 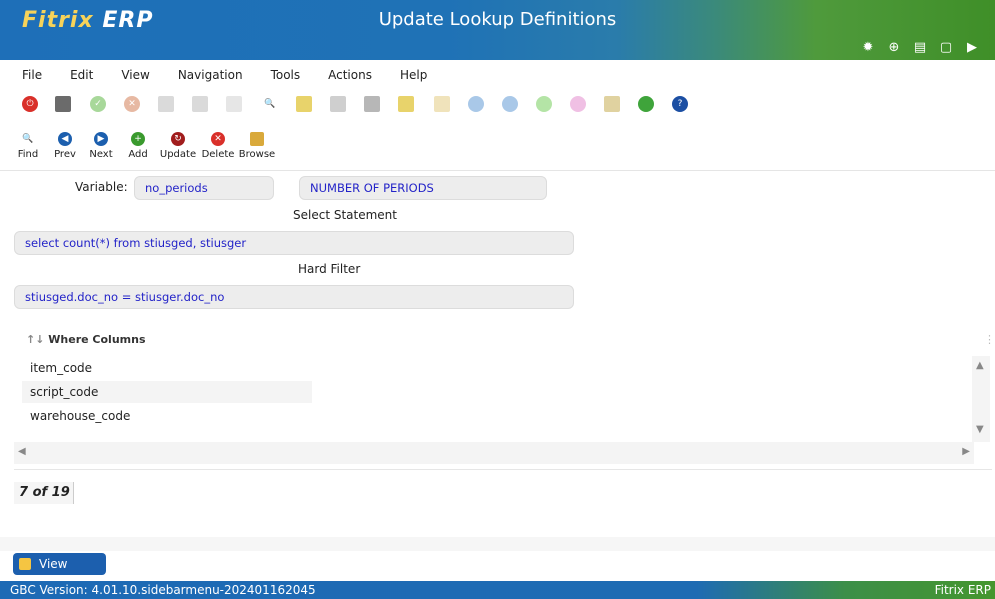 I want to click on vertical-scrollbar: ▲ ▼, so click(x=981, y=399).